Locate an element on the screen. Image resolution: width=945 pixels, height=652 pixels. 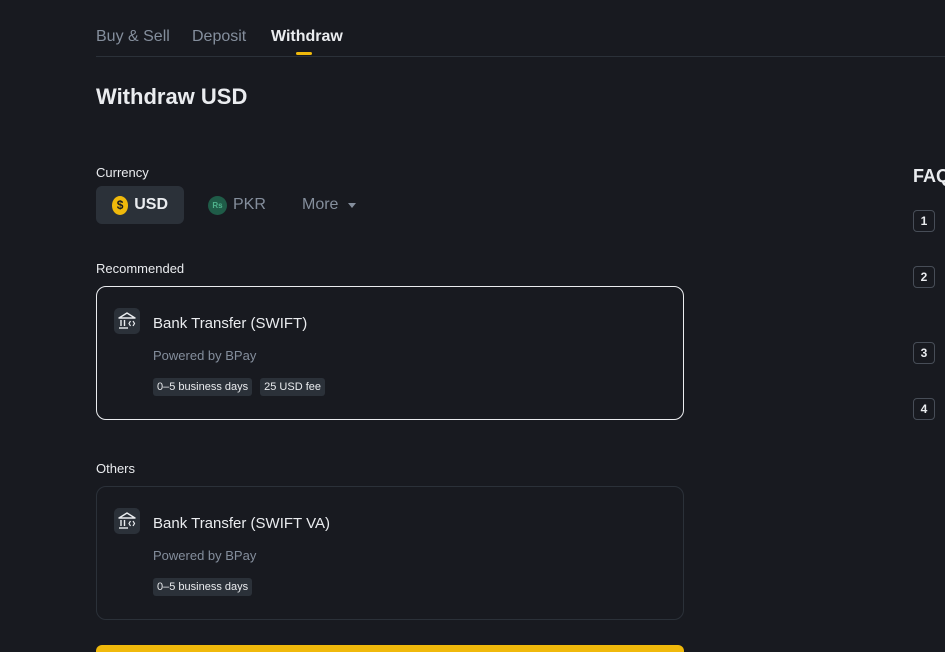
currency-option-usd: $ USD is located at coordinates (140, 205).